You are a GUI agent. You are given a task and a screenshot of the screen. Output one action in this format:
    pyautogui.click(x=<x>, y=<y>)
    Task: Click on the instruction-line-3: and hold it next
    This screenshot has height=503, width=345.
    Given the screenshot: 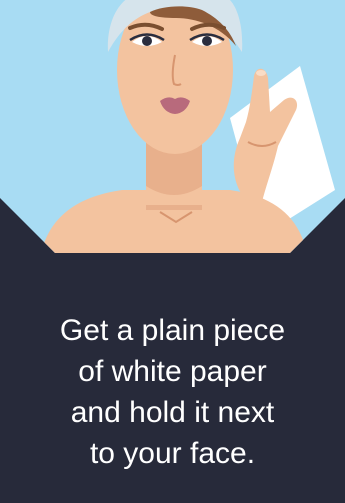 What is the action you would take?
    pyautogui.click(x=172, y=412)
    